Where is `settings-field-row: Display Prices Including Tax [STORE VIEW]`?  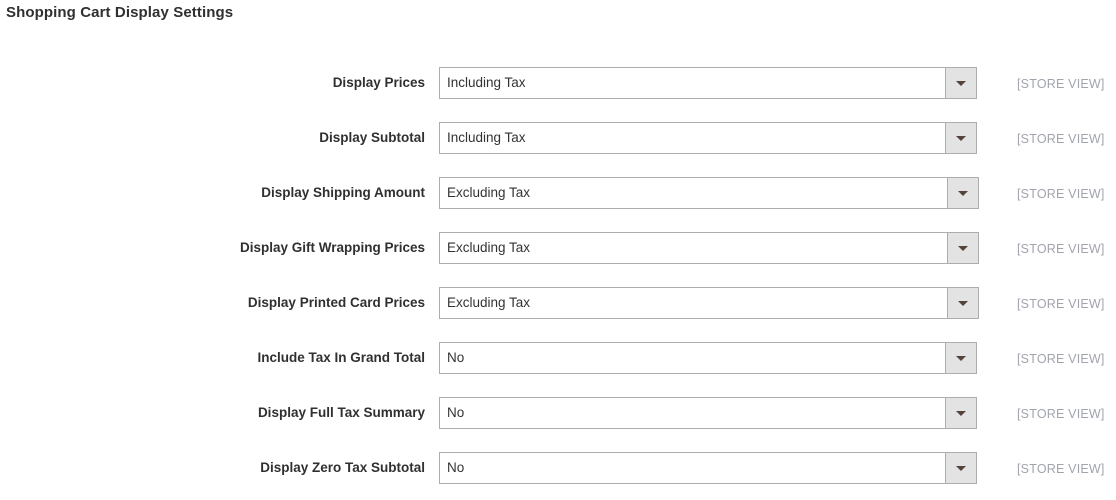
settings-field-row: Display Prices Including Tax [STORE VIEW] is located at coordinates (558, 84).